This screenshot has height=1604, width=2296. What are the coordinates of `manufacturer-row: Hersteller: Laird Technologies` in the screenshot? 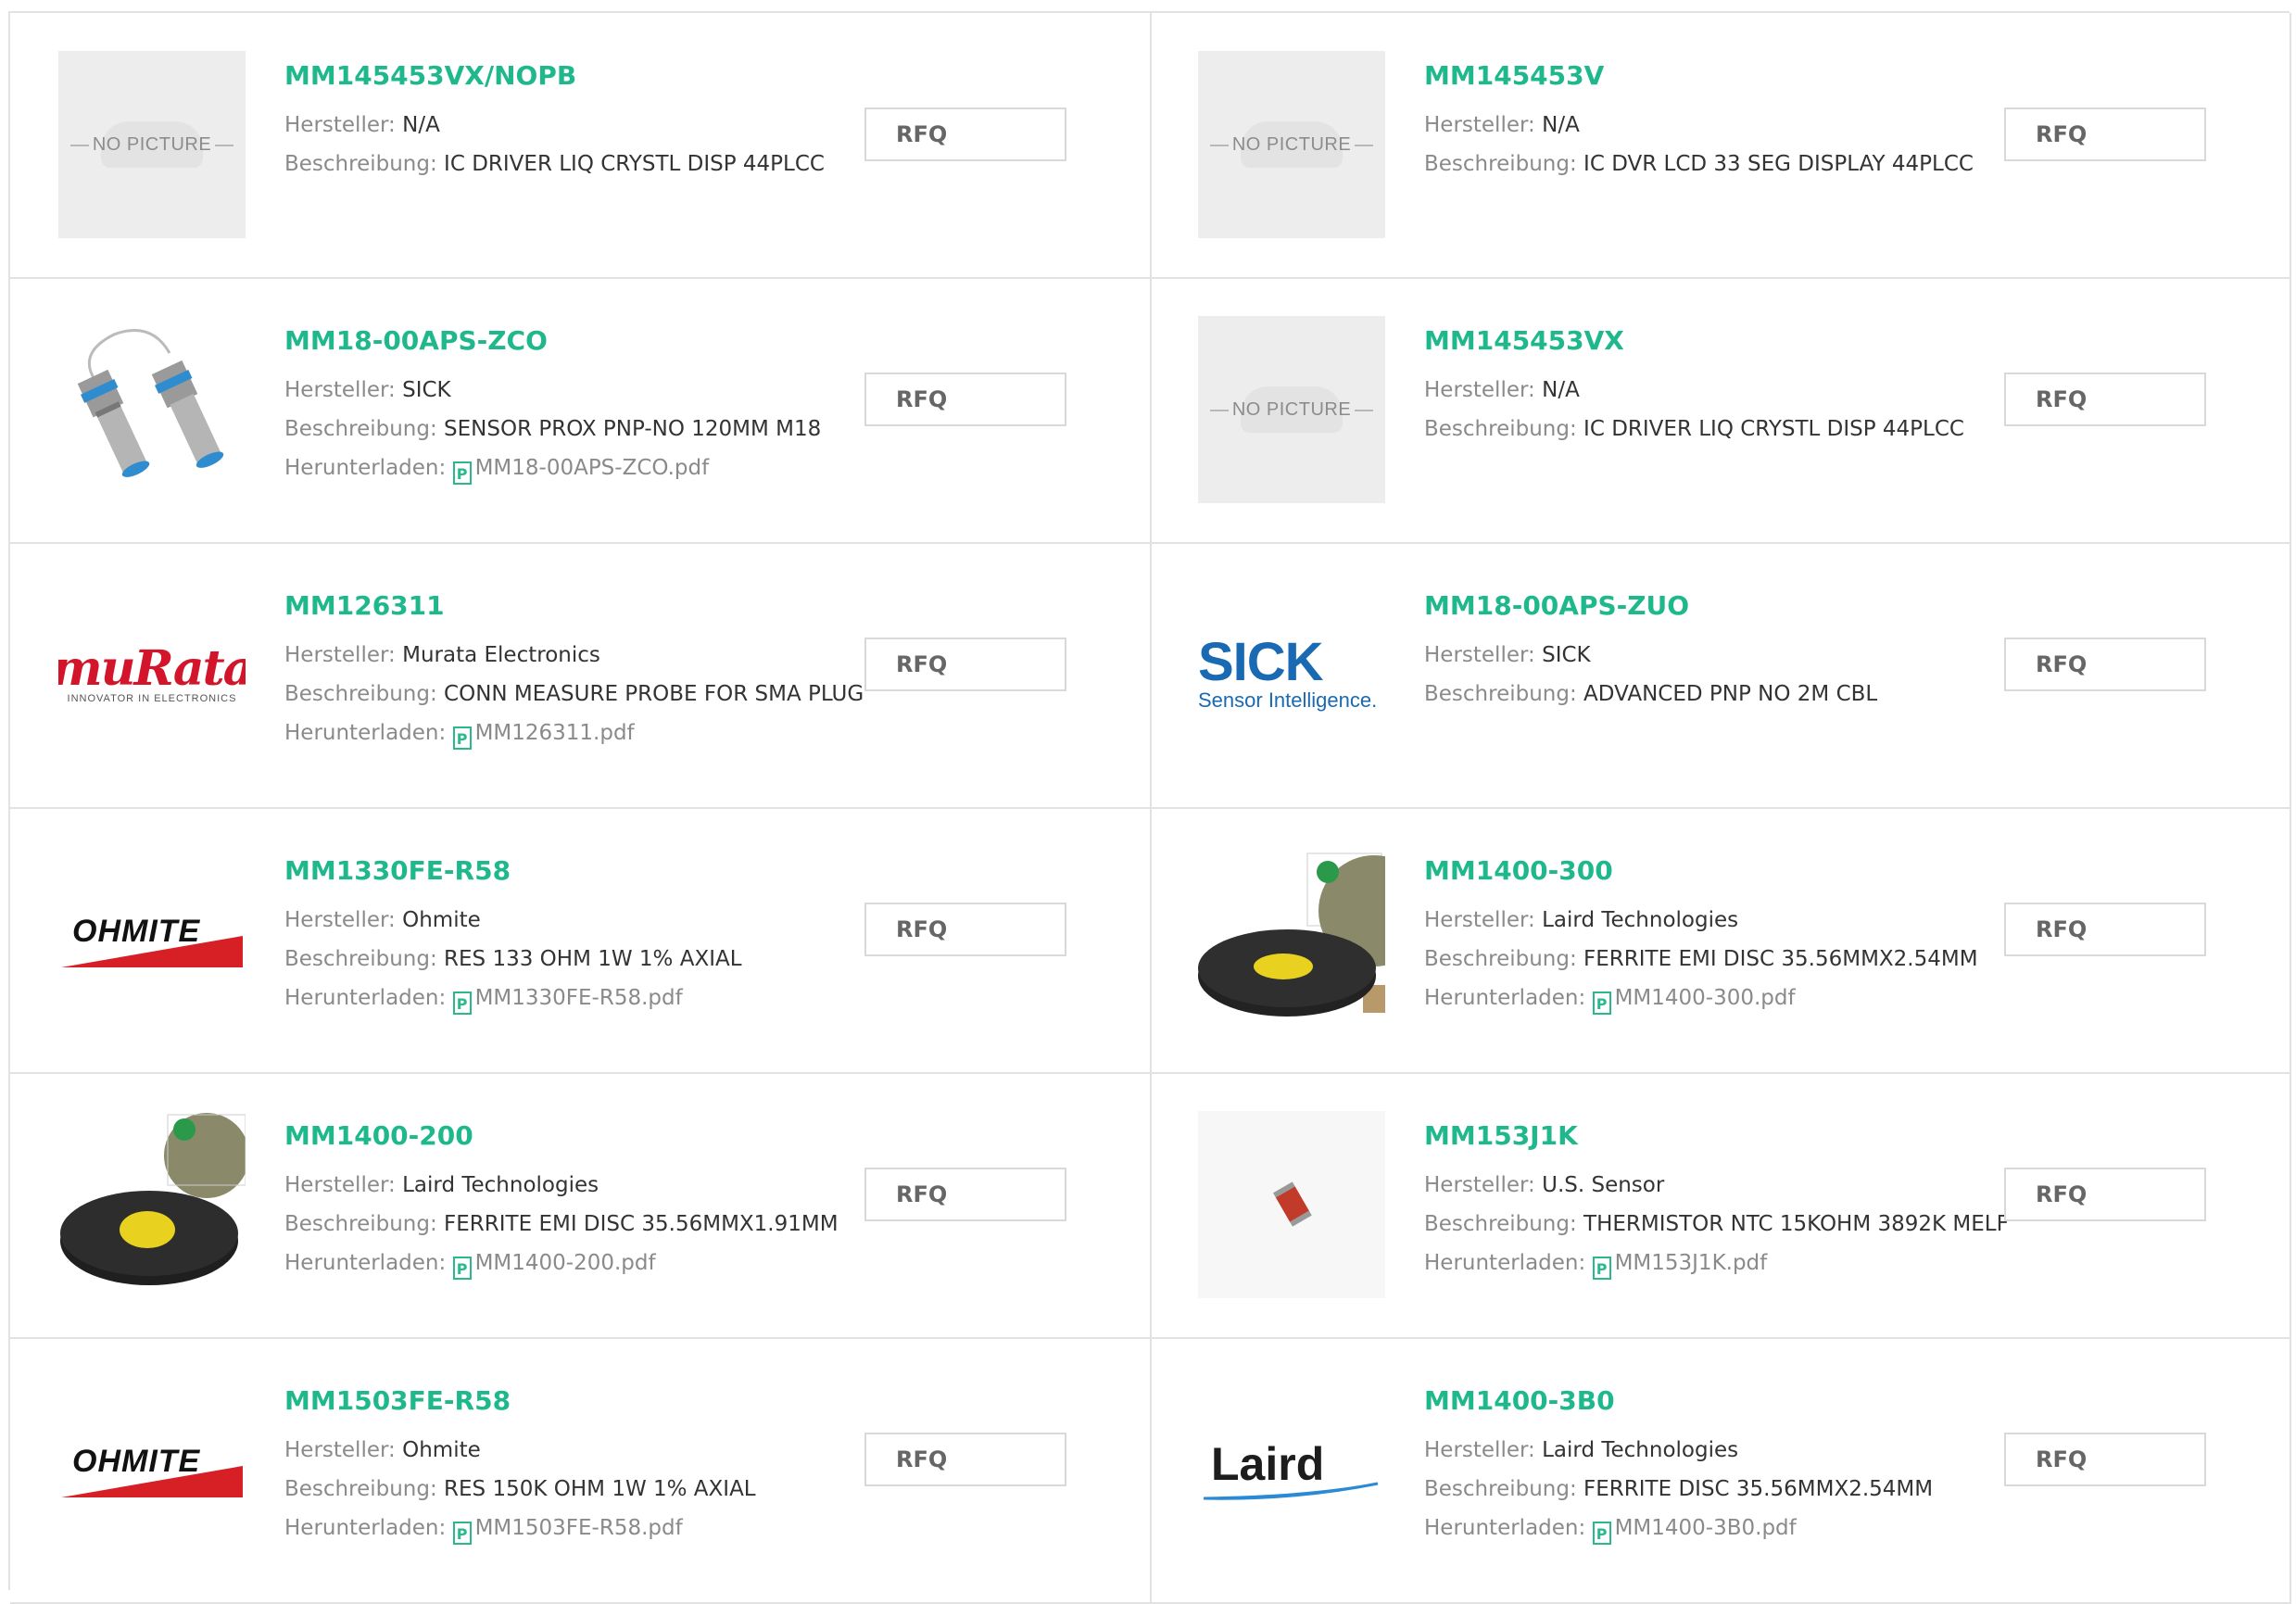 It's located at (580, 1185).